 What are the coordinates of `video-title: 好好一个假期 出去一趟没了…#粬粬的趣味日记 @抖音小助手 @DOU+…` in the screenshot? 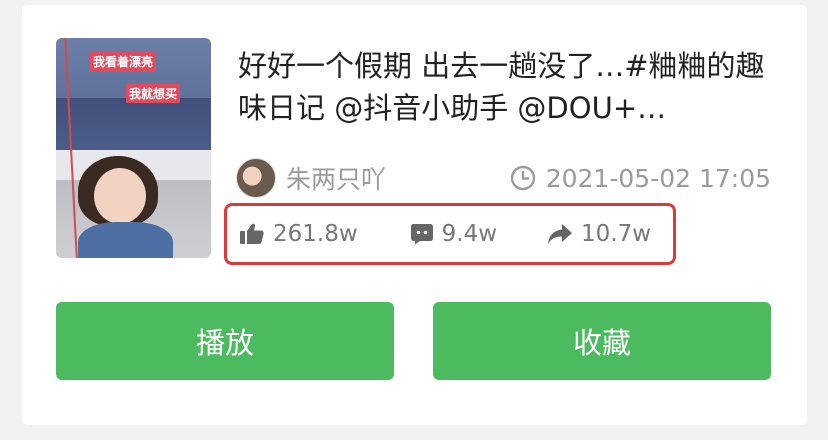 It's located at (510, 87).